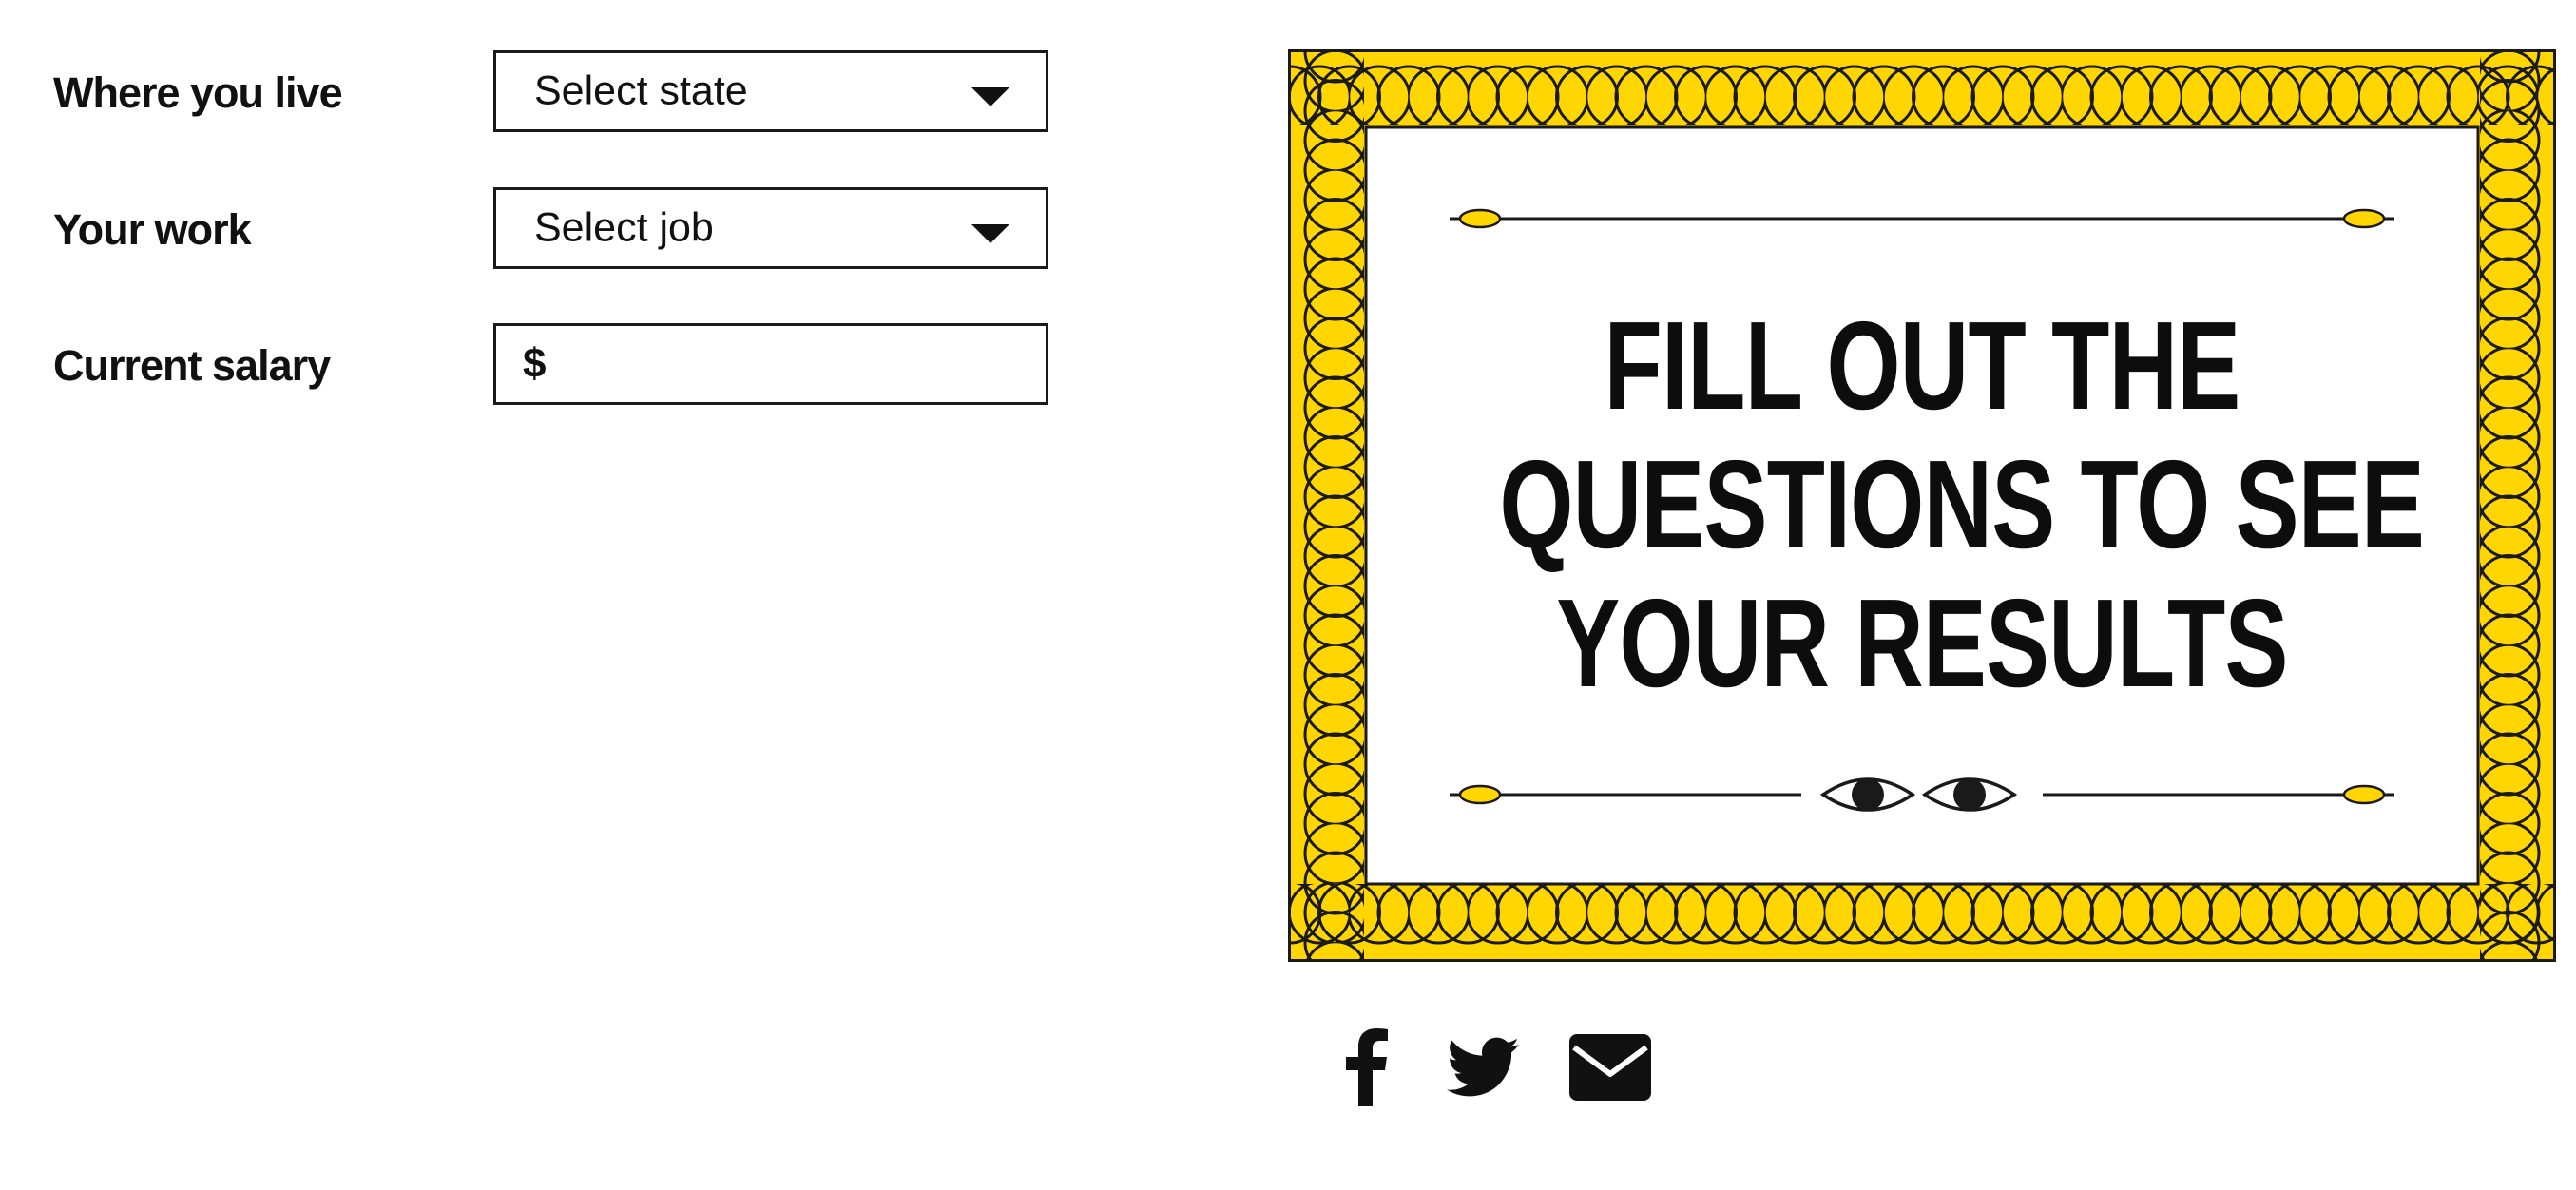 The width and height of the screenshot is (2576, 1190). I want to click on message-line: FILL OUT THE, so click(1922, 365).